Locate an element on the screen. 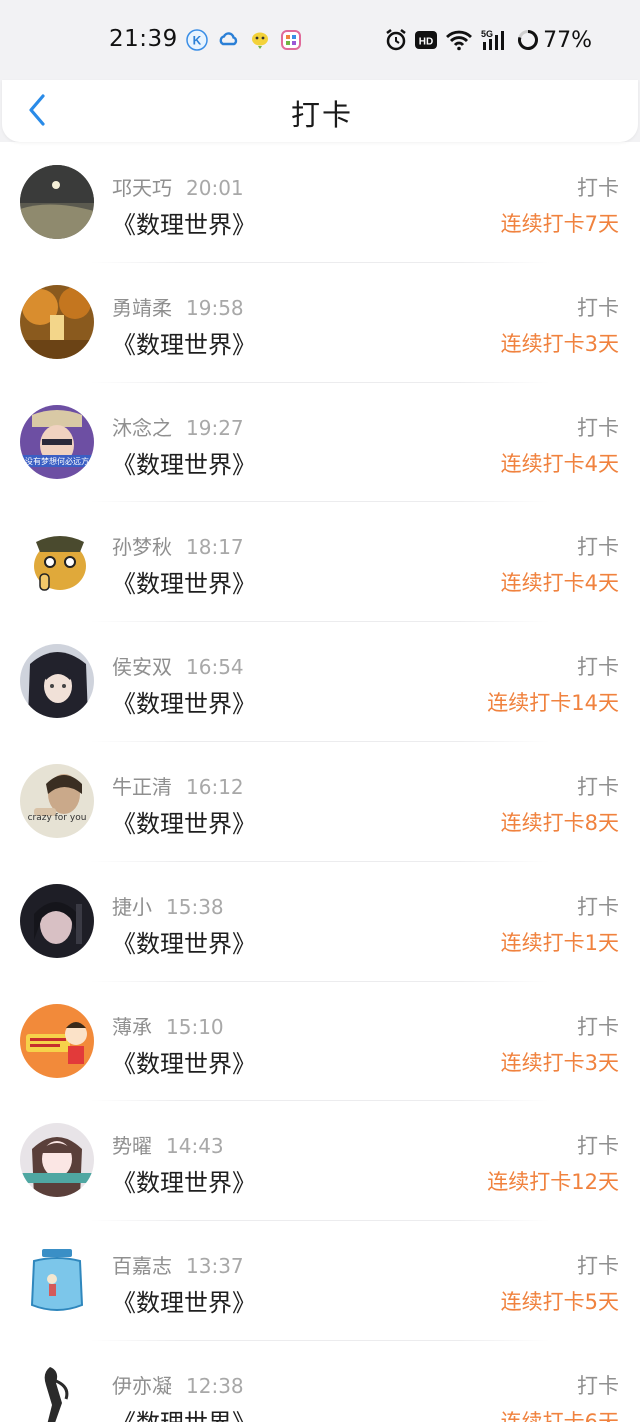 This screenshot has width=640, height=1422. user-name: 薄承 is located at coordinates (132, 1027).